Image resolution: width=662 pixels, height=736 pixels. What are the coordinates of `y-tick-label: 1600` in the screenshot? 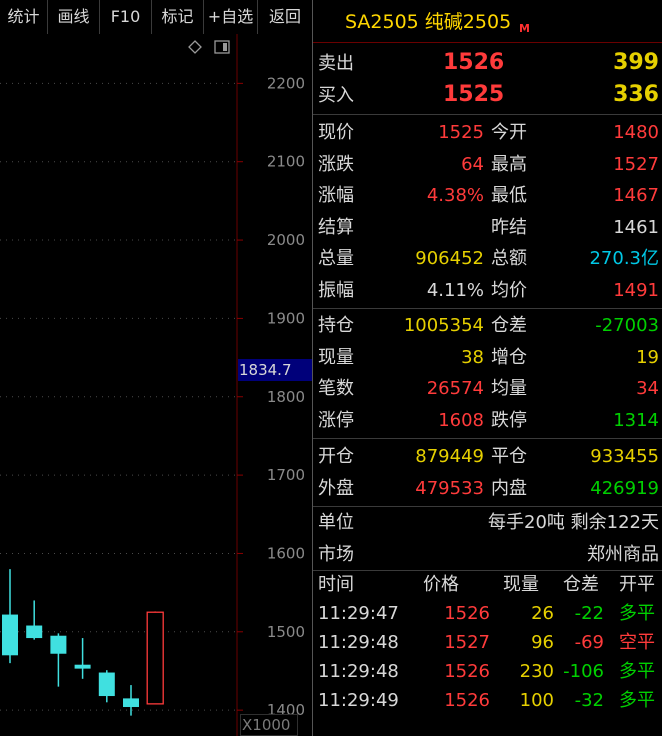 It's located at (286, 553).